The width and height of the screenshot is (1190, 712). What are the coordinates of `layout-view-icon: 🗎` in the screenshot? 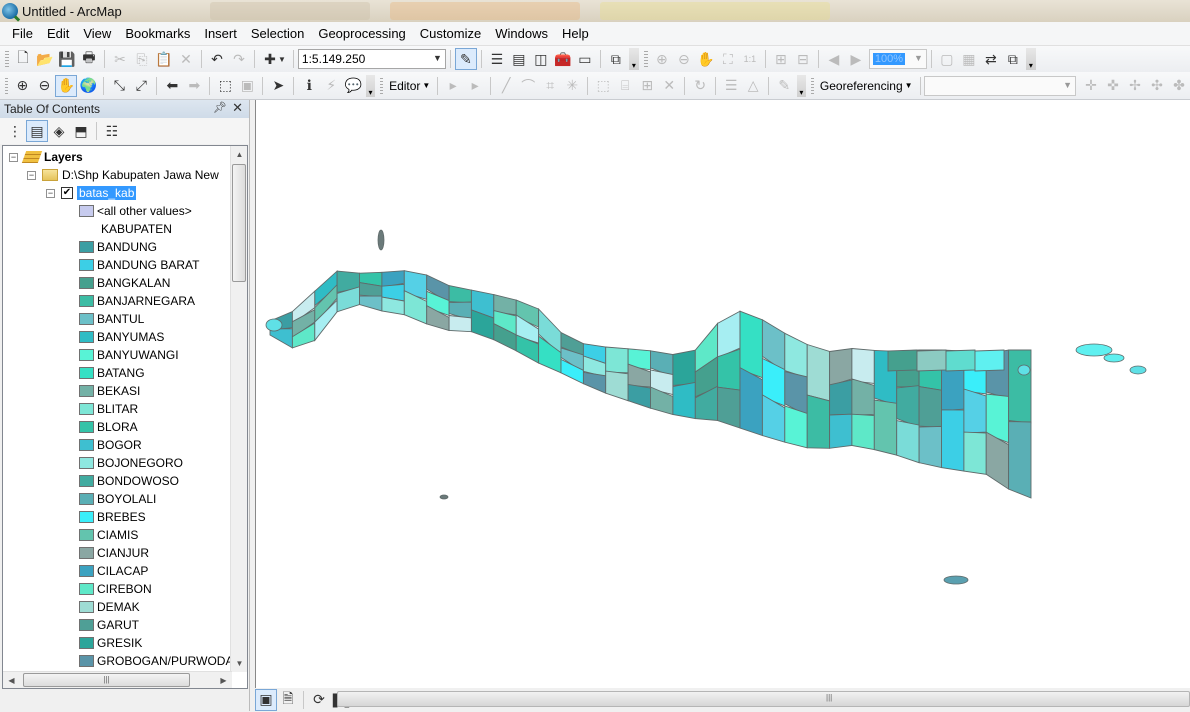 It's located at (288, 700).